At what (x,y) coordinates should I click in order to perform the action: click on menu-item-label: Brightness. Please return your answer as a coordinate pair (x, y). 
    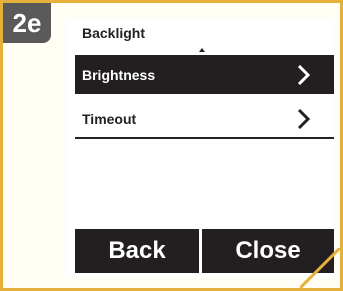
    Looking at the image, I should click on (119, 74).